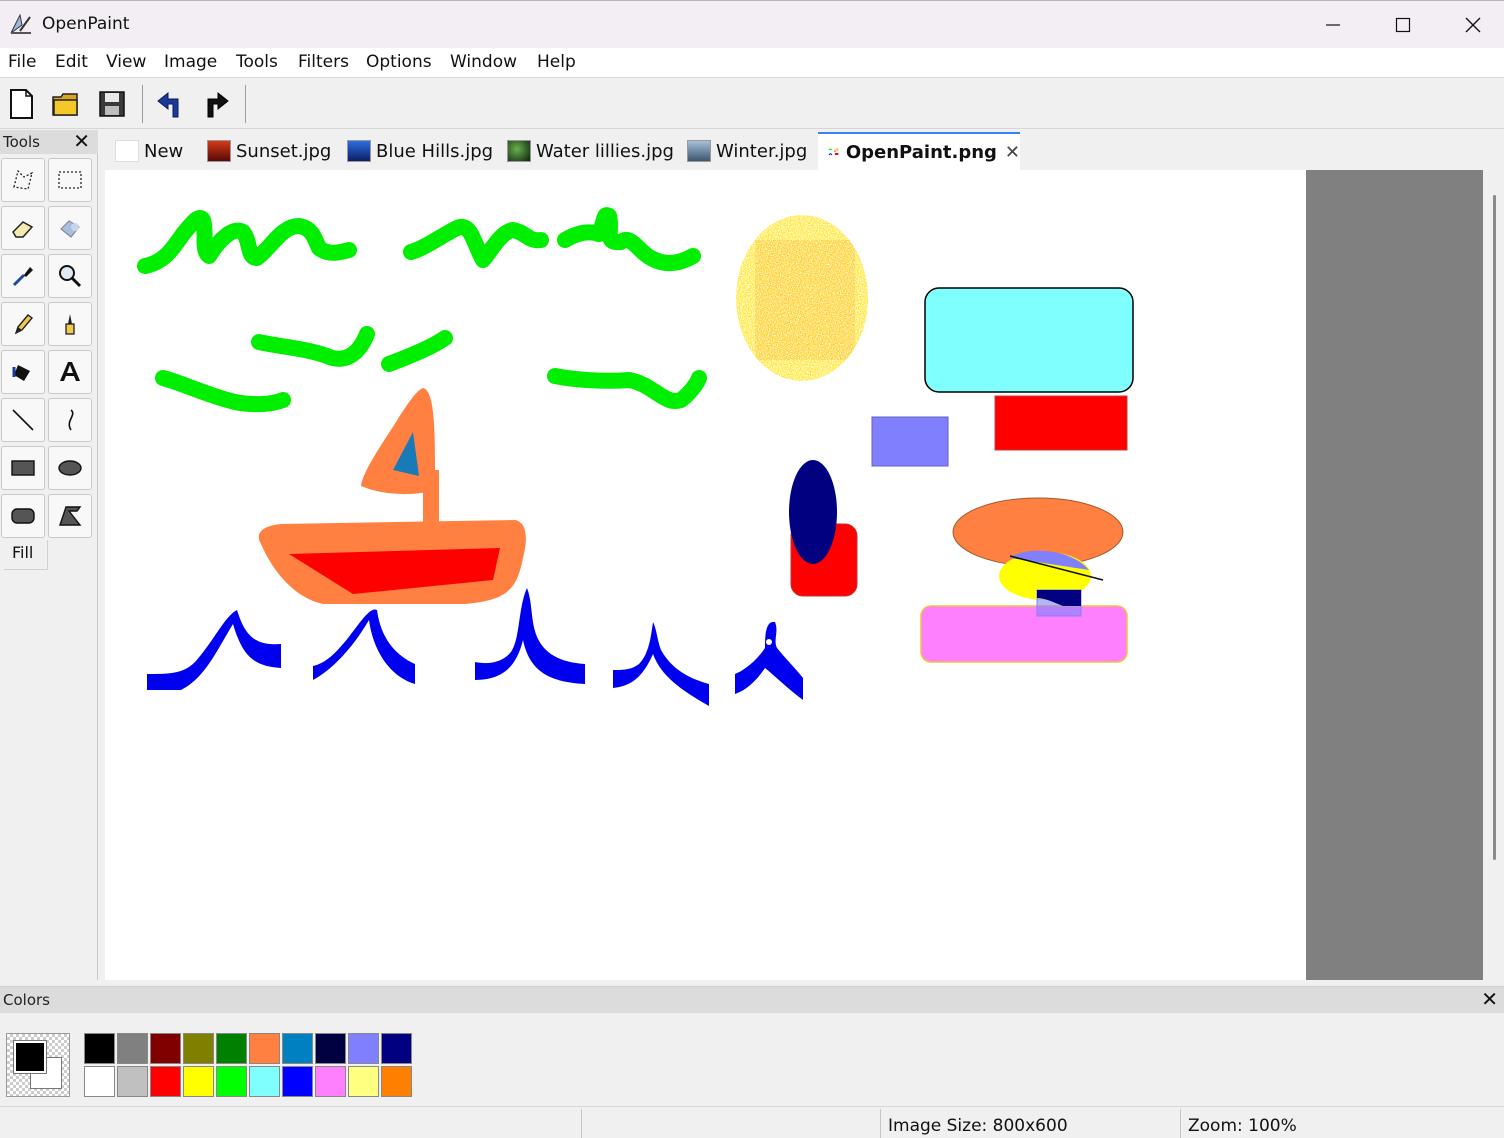 This screenshot has height=1138, width=1504. I want to click on undo-button, so click(169, 104).